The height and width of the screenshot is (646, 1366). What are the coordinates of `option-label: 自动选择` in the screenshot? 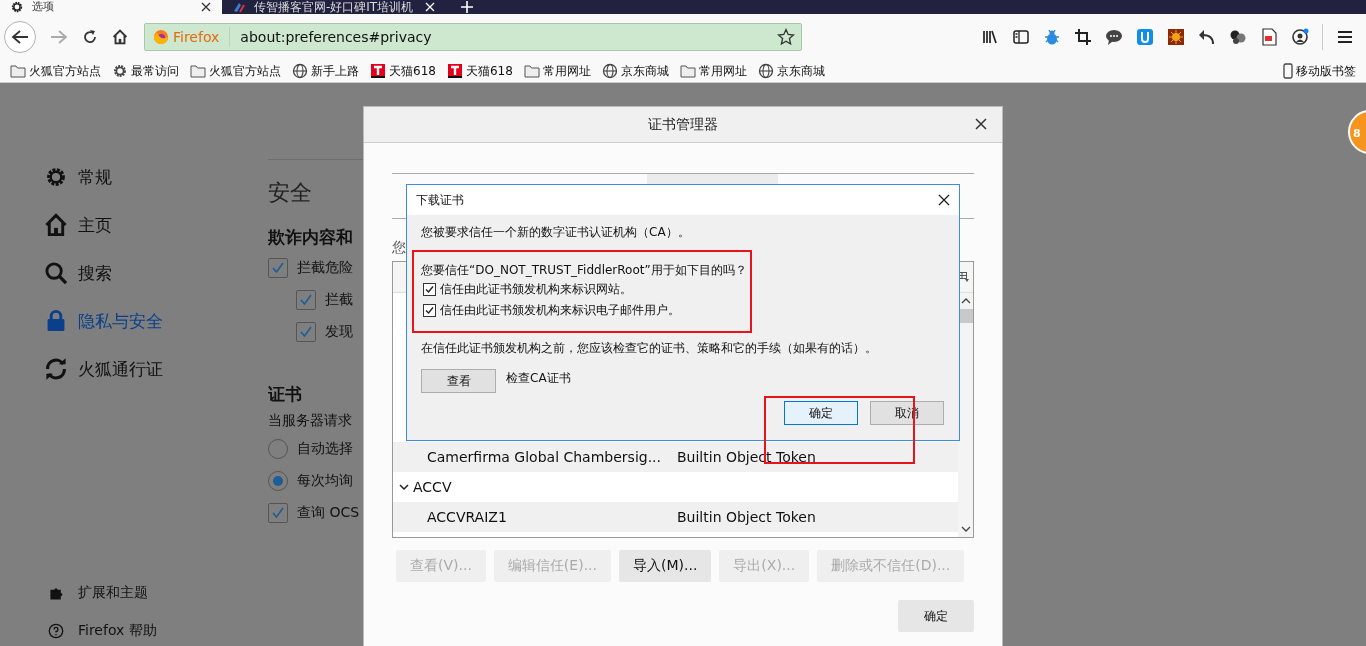 It's located at (325, 449).